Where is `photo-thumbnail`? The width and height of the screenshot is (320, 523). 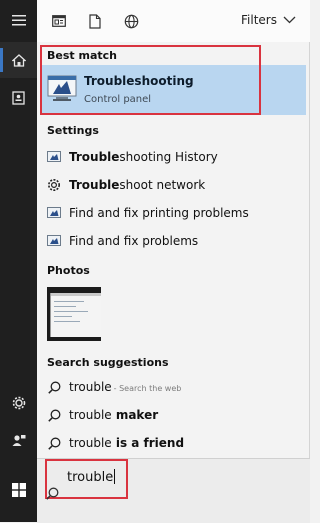 photo-thumbnail is located at coordinates (74, 314).